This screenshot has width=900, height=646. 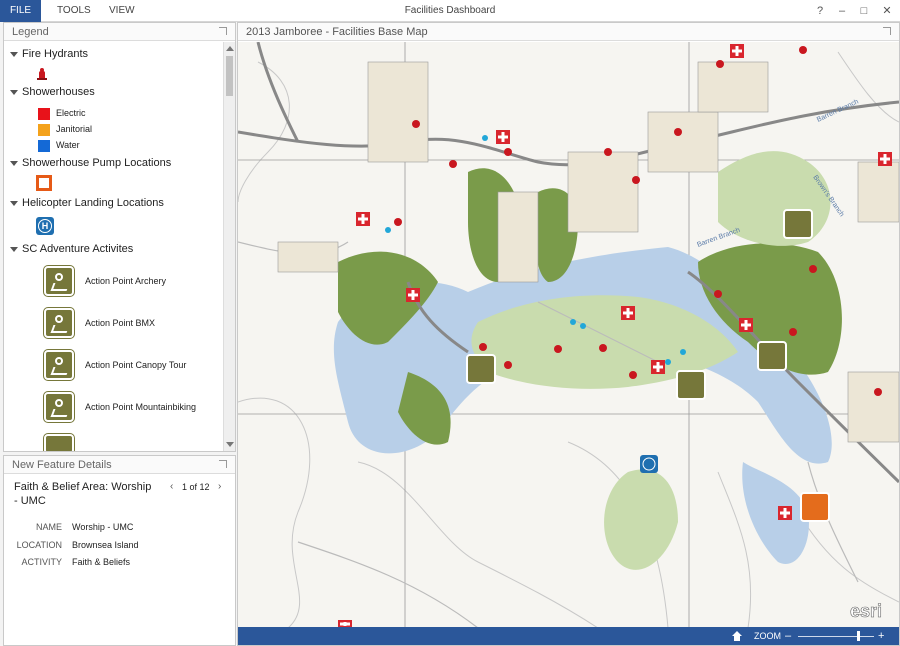 What do you see at coordinates (788, 636) in the screenshot?
I see `zoom-out-button: –` at bounding box center [788, 636].